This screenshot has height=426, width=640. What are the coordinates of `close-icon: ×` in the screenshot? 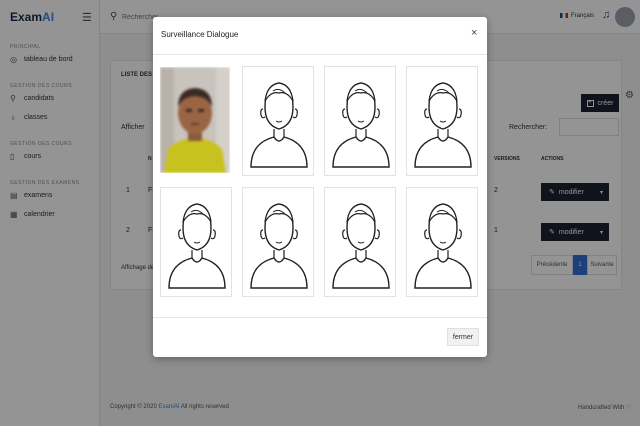 It's located at (474, 33).